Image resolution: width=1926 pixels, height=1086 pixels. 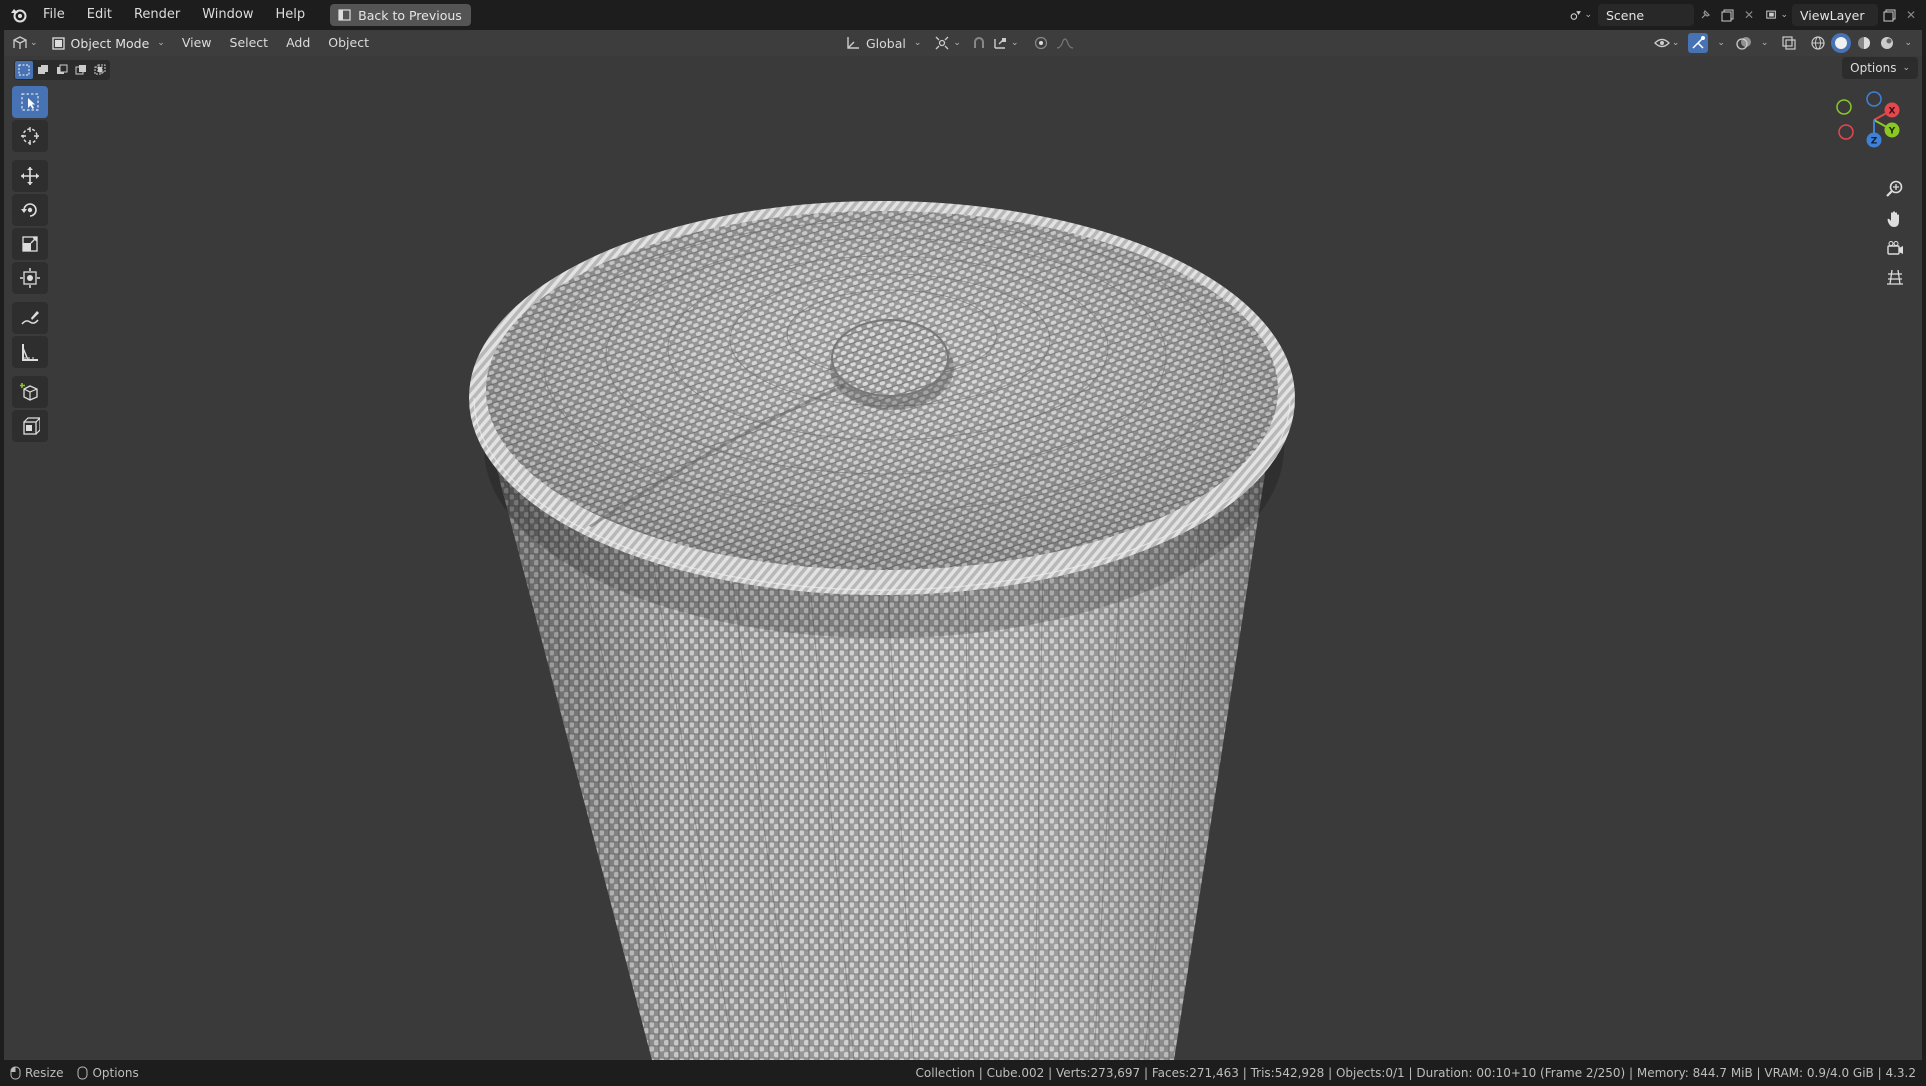 I want to click on scene-name: Scene, so click(x=1625, y=15).